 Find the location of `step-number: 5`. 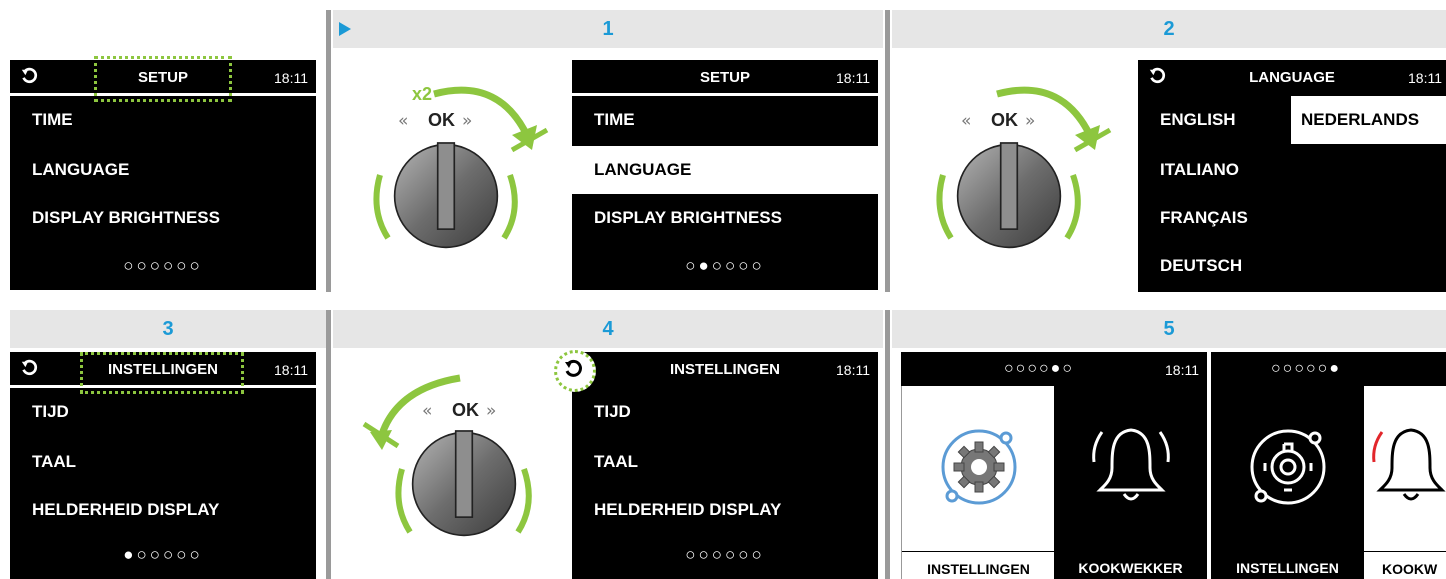

step-number: 5 is located at coordinates (1169, 329).